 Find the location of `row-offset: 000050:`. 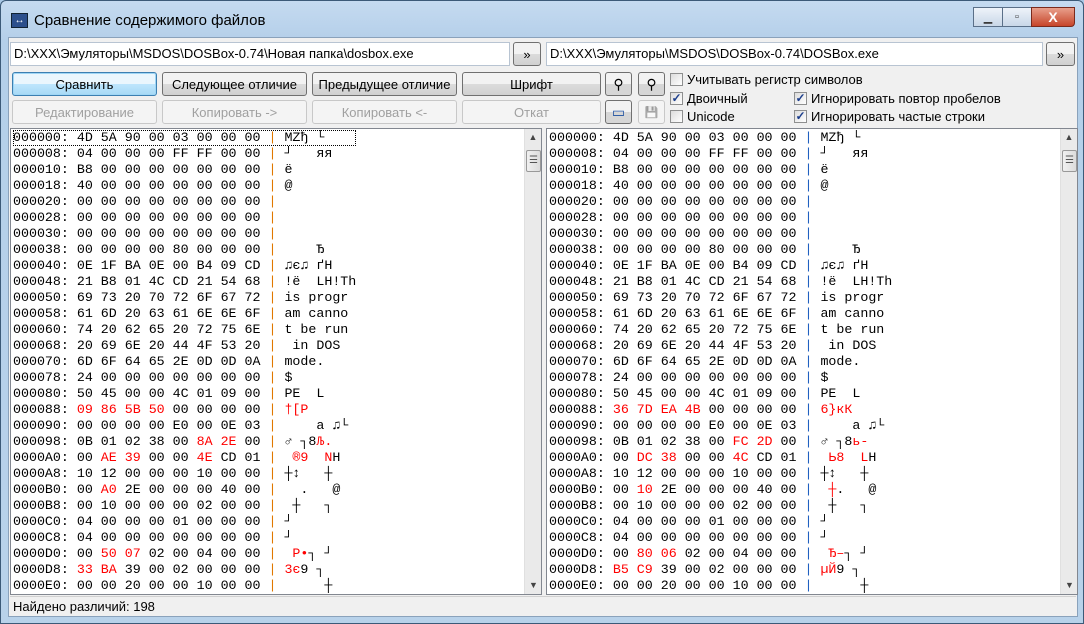

row-offset: 000050: is located at coordinates (577, 297).